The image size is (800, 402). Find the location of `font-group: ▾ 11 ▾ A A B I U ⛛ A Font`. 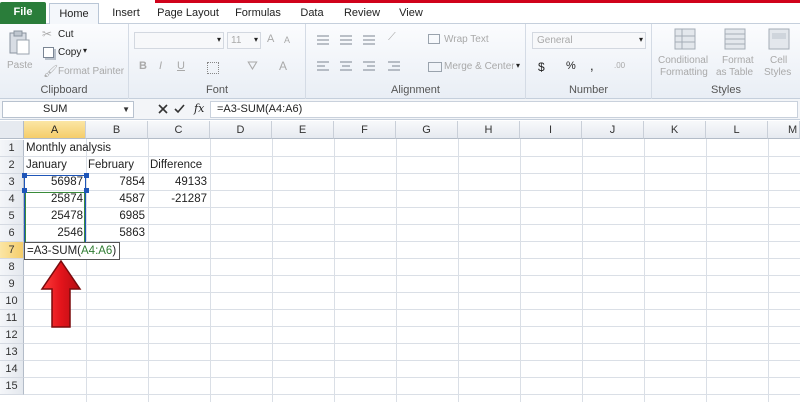

font-group: ▾ 11 ▾ A A B I U ⛛ A Font is located at coordinates (217, 61).